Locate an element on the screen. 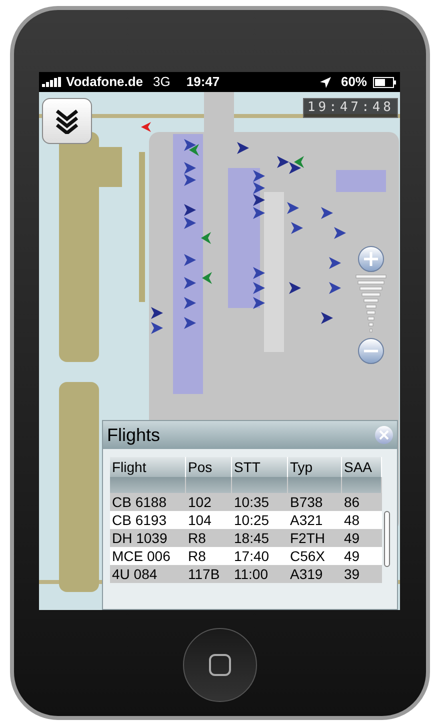 This screenshot has width=433, height=722. location-arrow-icon is located at coordinates (325, 82).